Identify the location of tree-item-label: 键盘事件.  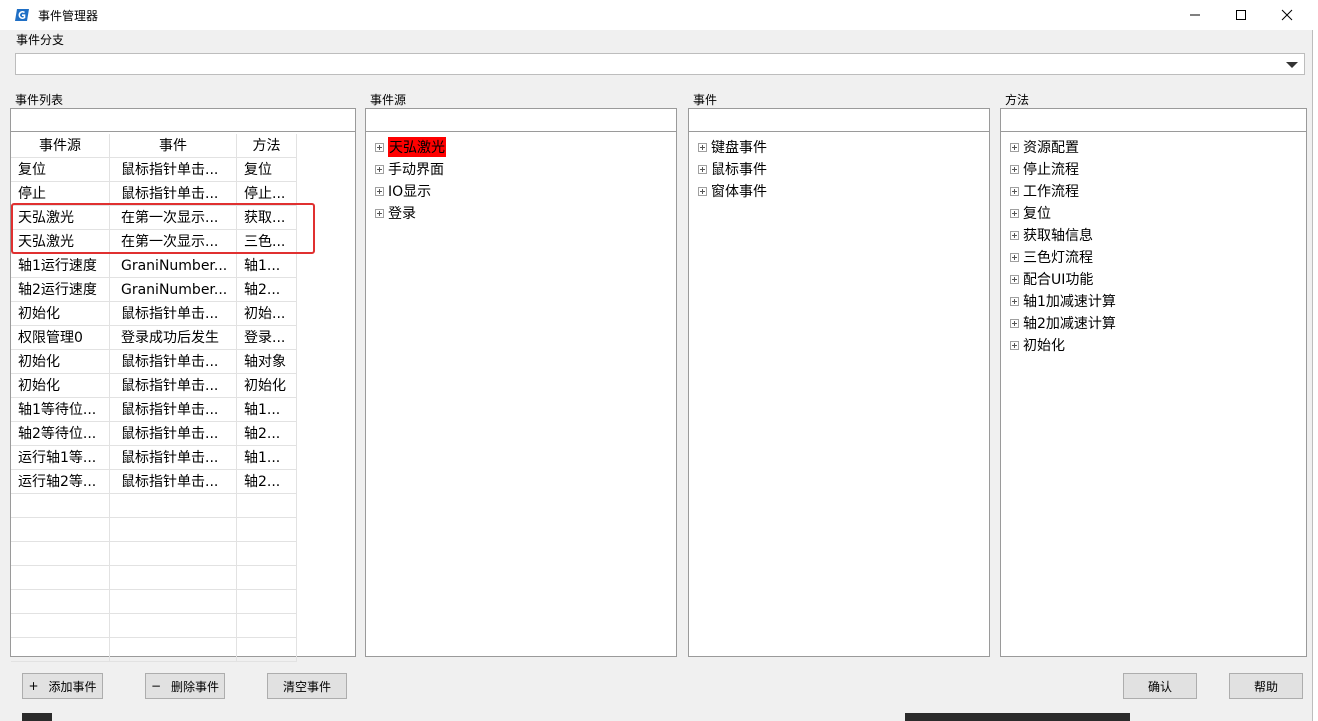
(739, 148).